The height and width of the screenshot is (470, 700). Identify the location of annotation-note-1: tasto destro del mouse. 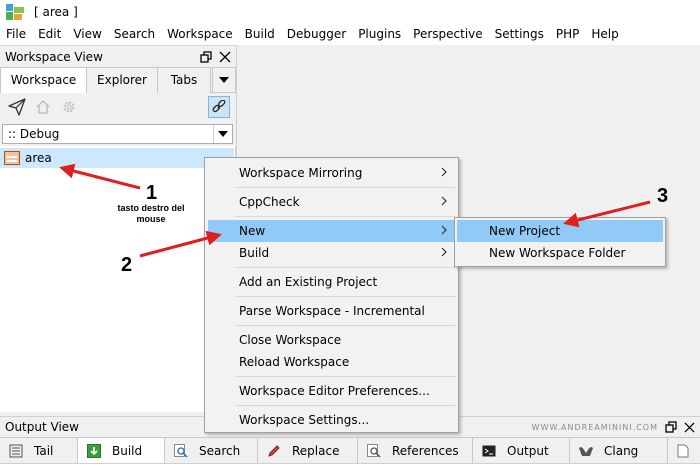
(151, 213).